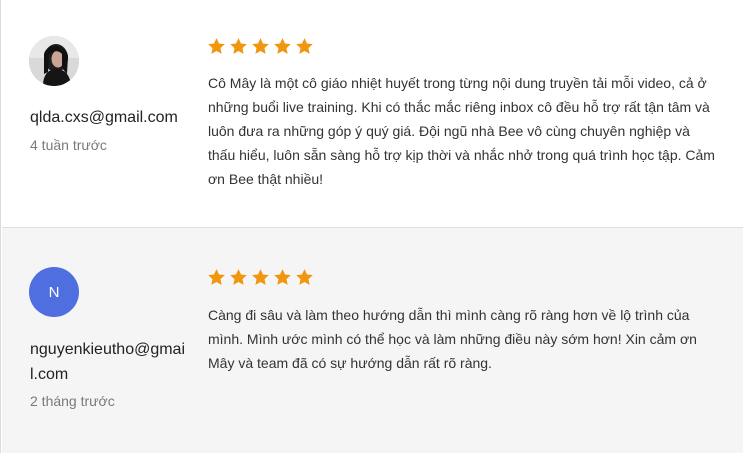  I want to click on avatar-photo, so click(54, 61).